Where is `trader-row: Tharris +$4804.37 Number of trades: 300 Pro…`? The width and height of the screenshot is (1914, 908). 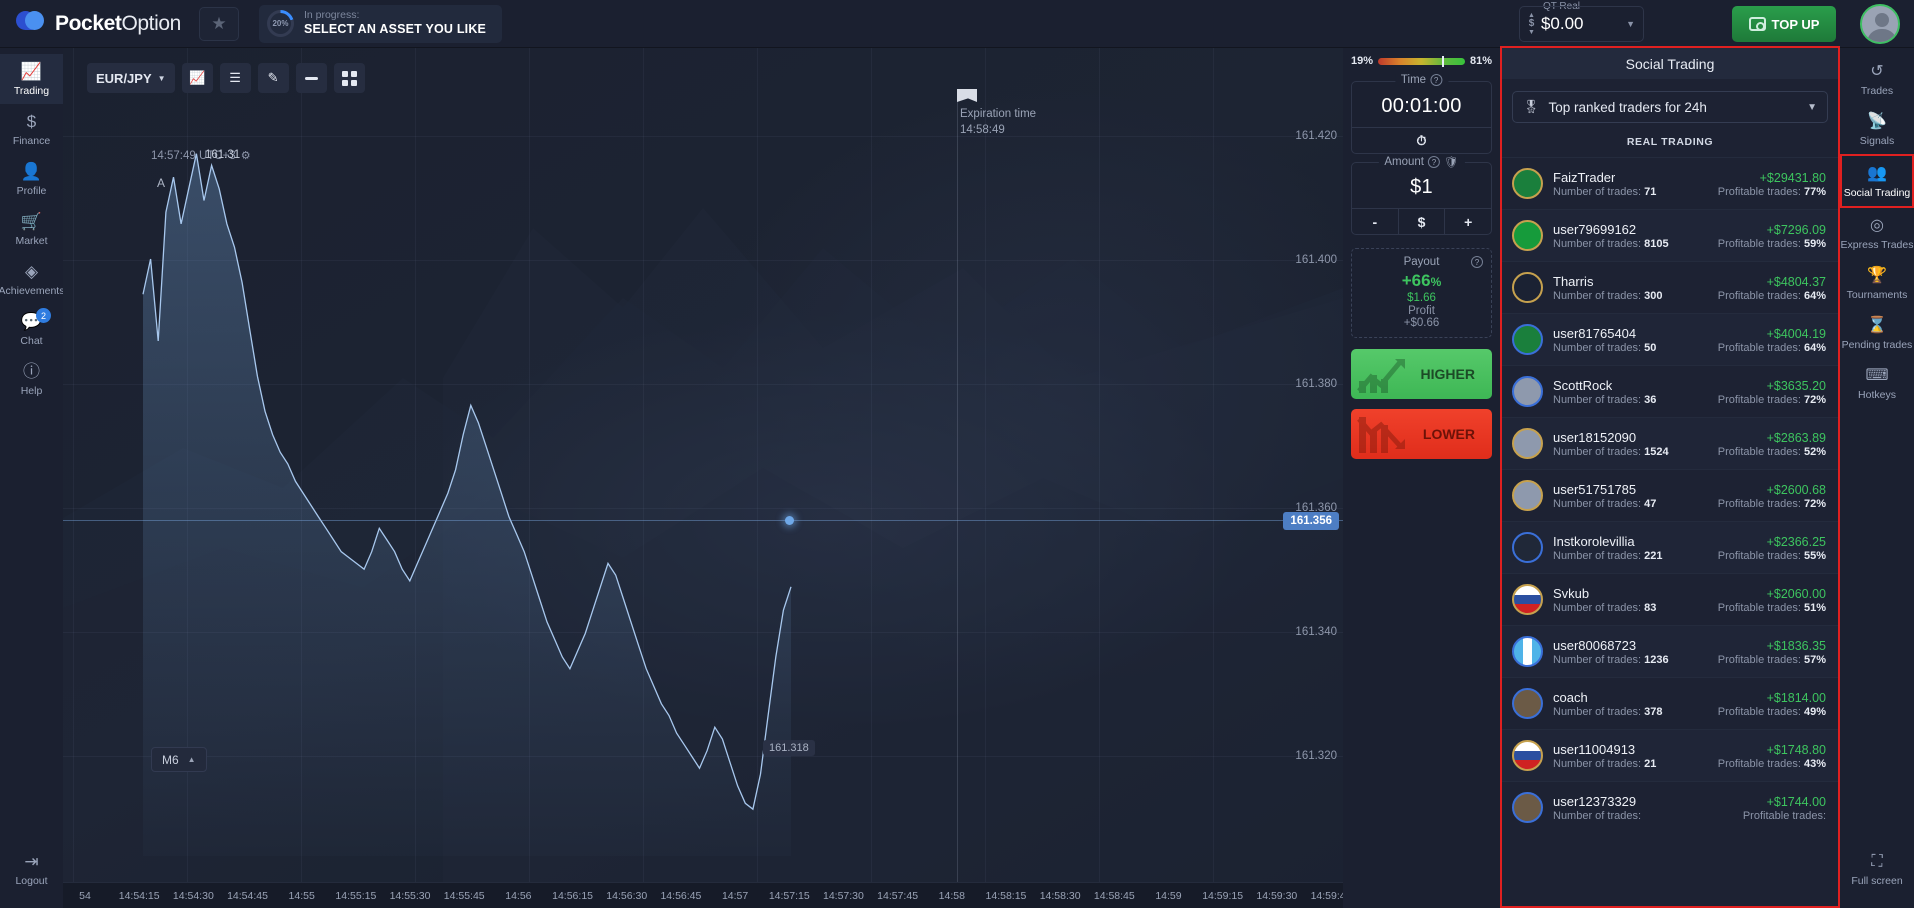
trader-row: Tharris +$4804.37 Number of trades: 300 Pro… is located at coordinates (1670, 287).